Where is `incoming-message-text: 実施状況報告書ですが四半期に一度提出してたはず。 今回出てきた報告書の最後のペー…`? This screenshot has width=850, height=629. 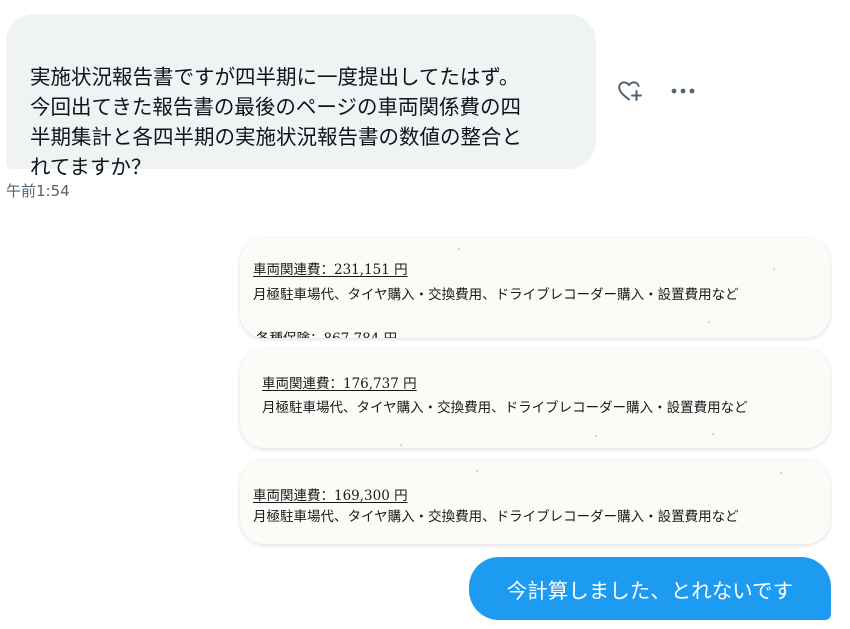
incoming-message-text: 実施状況報告書ですが四半期に一度提出してたはず。 今回出てきた報告書の最後のペー… is located at coordinates (276, 122).